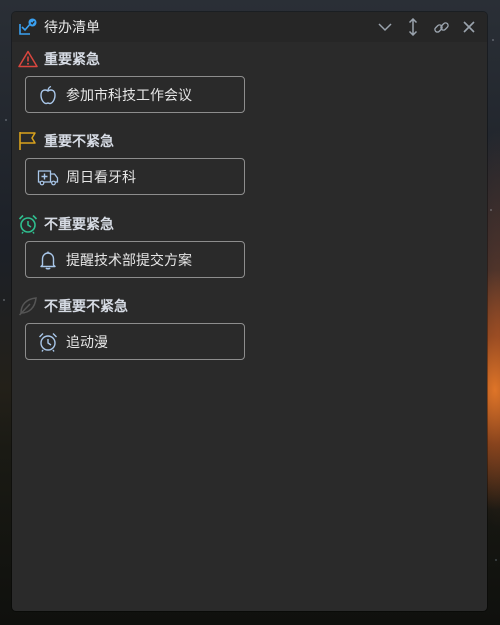  What do you see at coordinates (249, 27) in the screenshot?
I see `title-bar: 待办清单` at bounding box center [249, 27].